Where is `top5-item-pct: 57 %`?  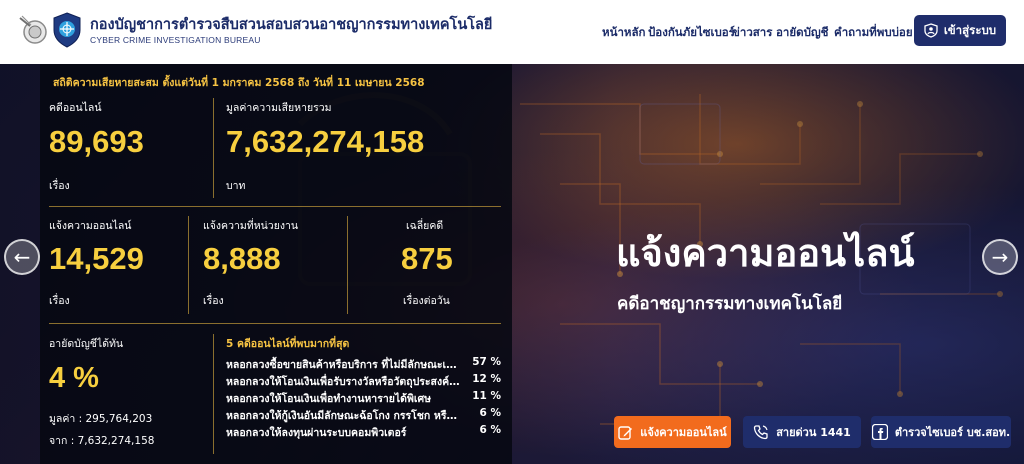 top5-item-pct: 57 % is located at coordinates (486, 362).